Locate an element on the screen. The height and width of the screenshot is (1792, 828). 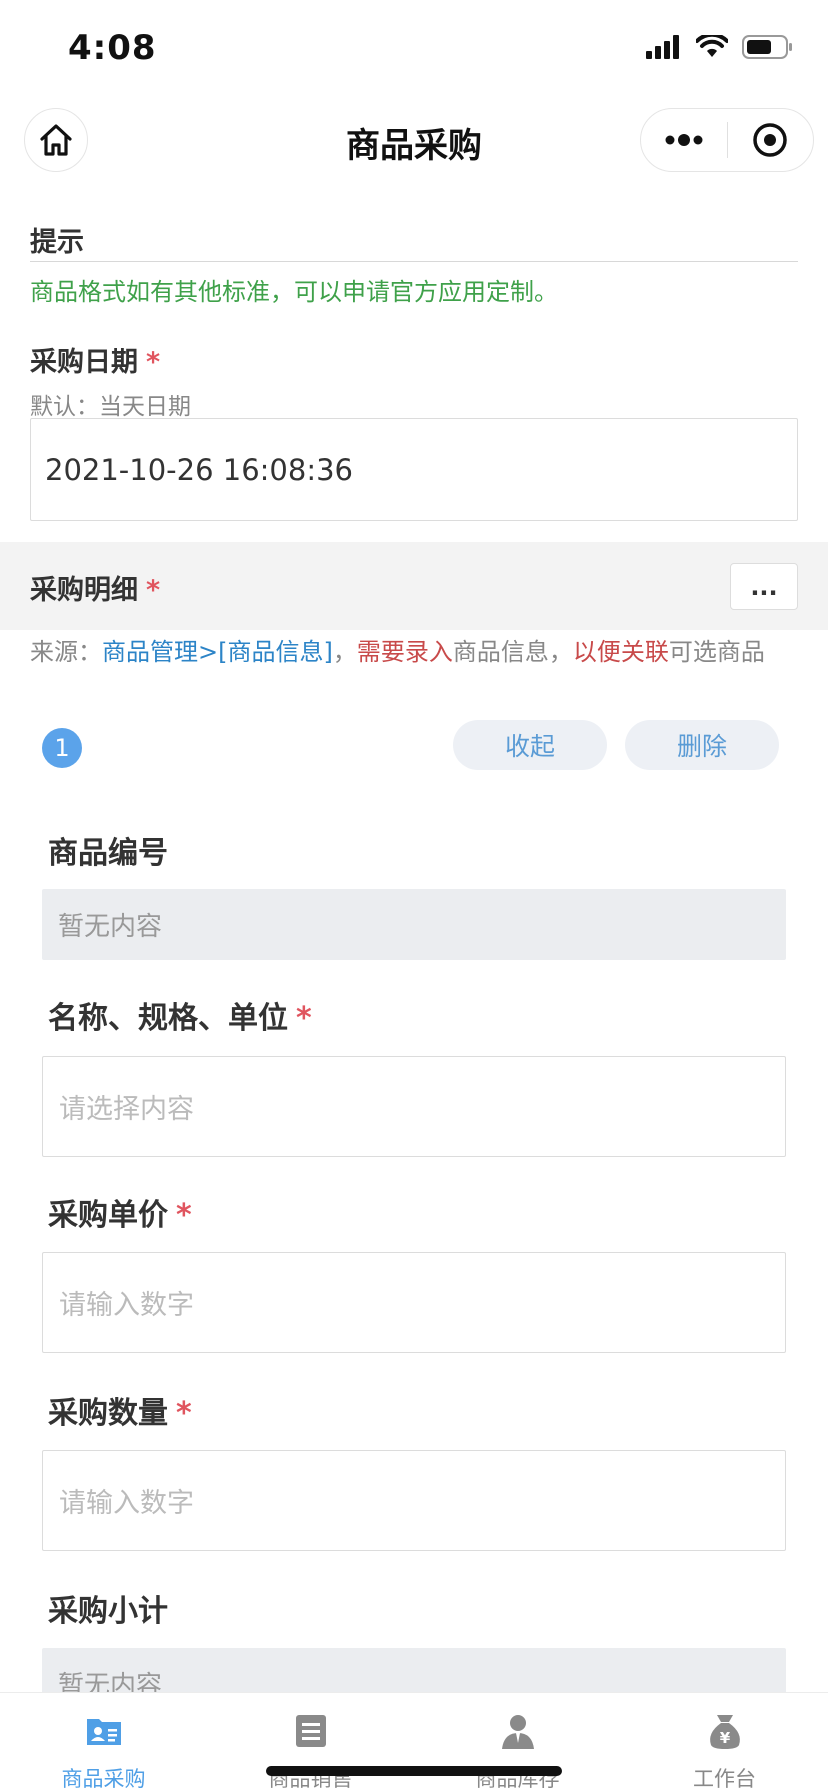
more-dots-icon is located at coordinates (684, 140).